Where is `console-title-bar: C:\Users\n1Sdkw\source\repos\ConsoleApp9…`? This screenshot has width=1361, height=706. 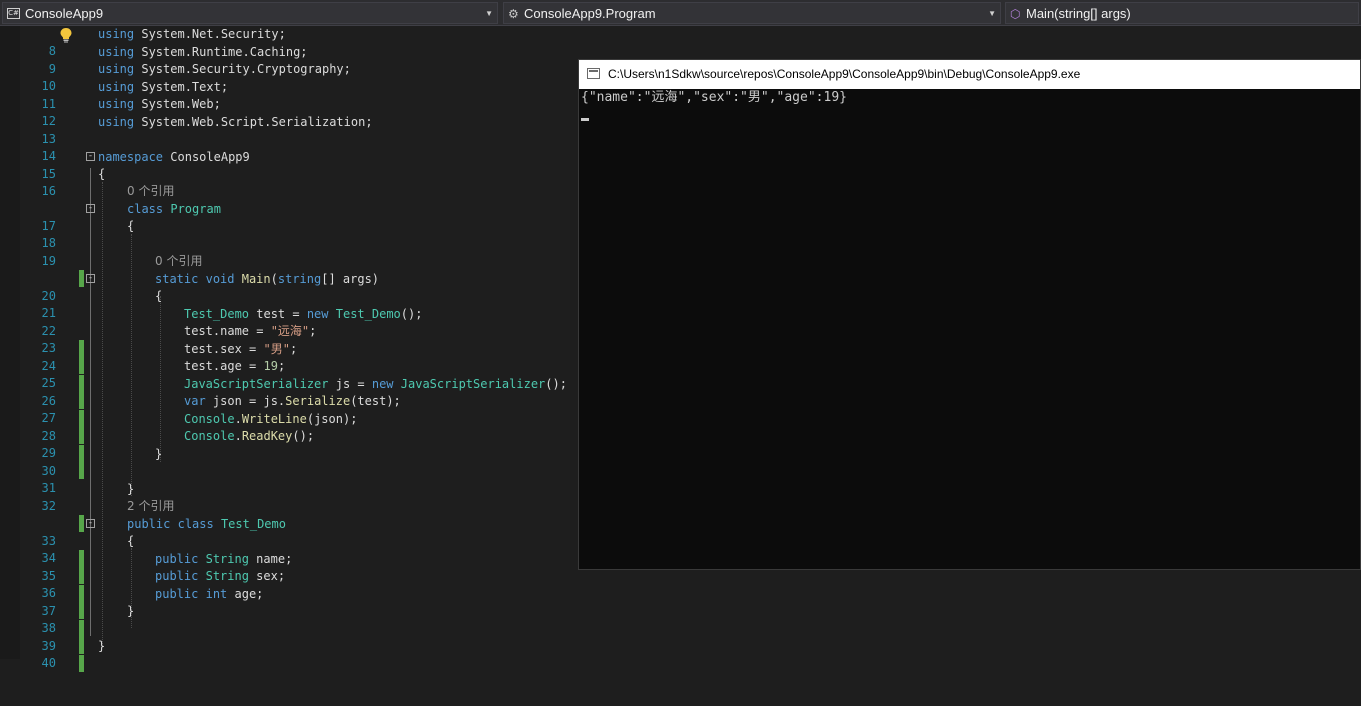
console-title-bar: C:\Users\n1Sdkw\source\repos\ConsoleApp9… is located at coordinates (969, 74).